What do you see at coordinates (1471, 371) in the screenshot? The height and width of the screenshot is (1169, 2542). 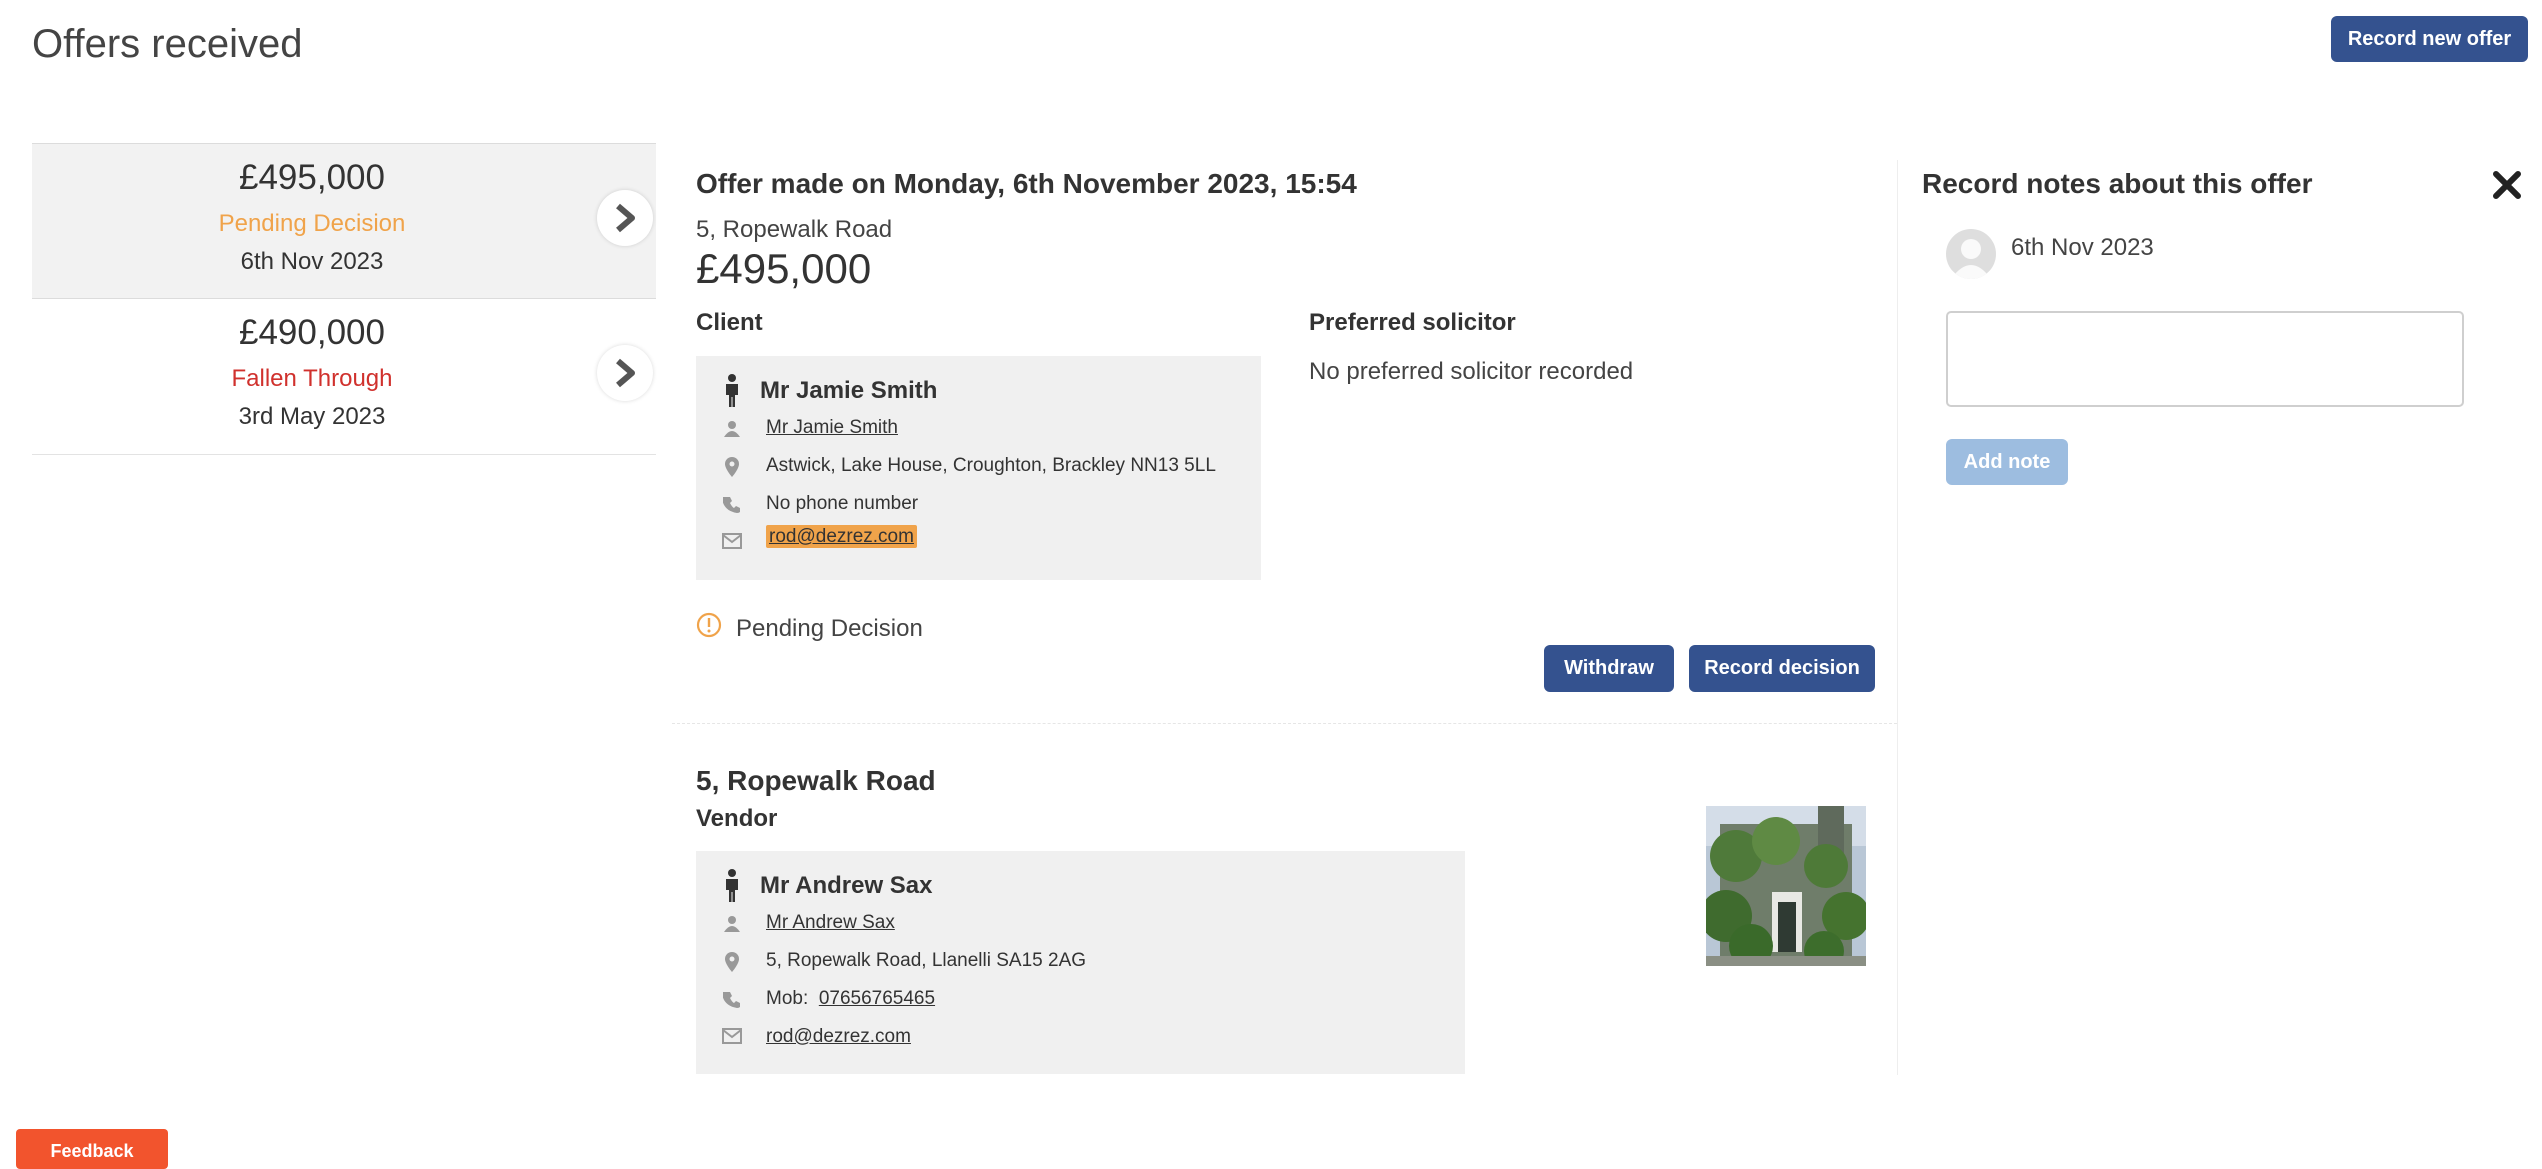 I see `preferred-solicitor-value: No preferred solicitor recorded` at bounding box center [1471, 371].